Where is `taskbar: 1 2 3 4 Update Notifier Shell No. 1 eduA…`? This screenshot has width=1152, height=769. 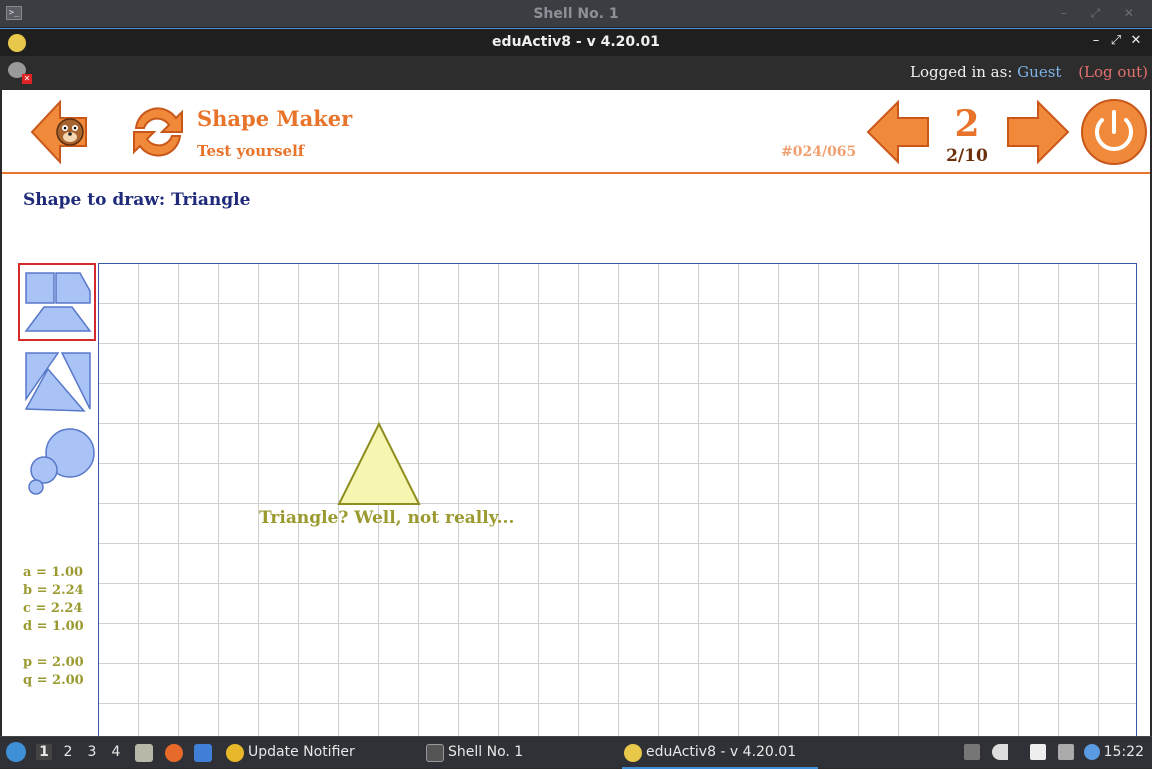
taskbar: 1 2 3 4 Update Notifier Shell No. 1 eduA… is located at coordinates (576, 752).